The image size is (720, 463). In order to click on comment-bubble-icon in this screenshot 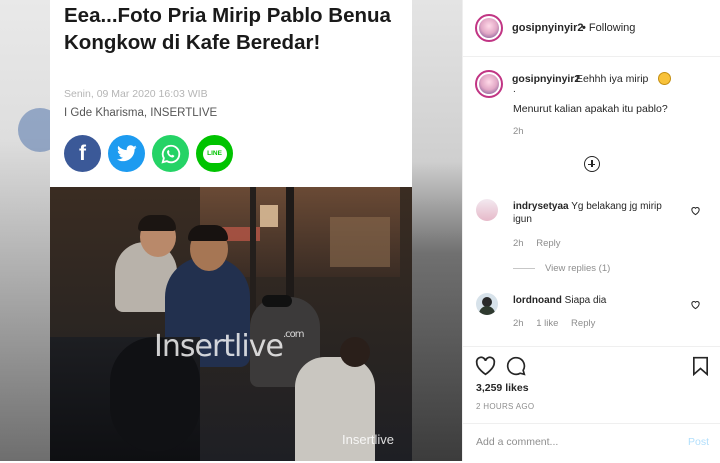, I will do `click(516, 366)`.